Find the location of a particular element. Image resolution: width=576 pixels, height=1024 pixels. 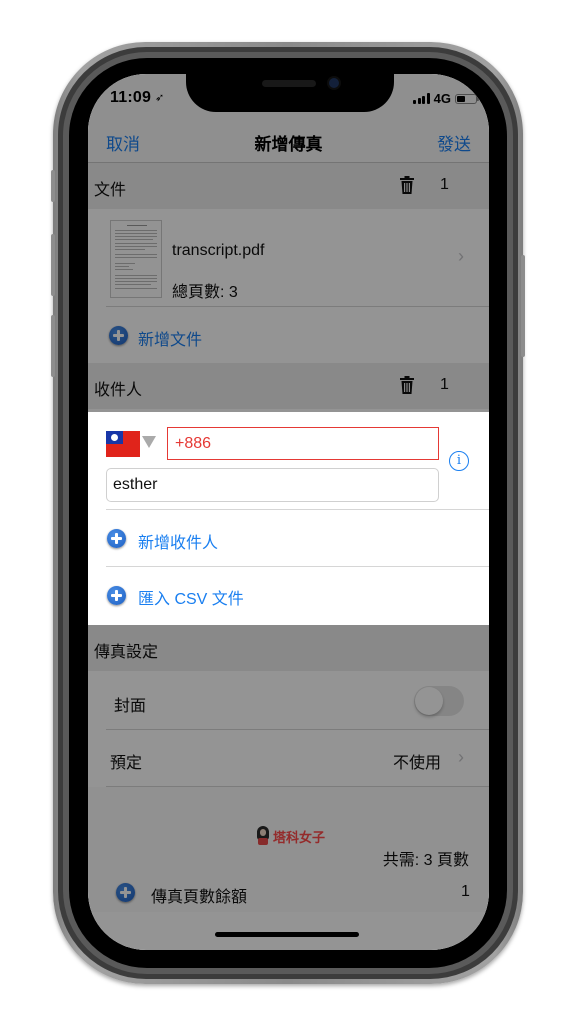

signal-icon is located at coordinates (421, 98).